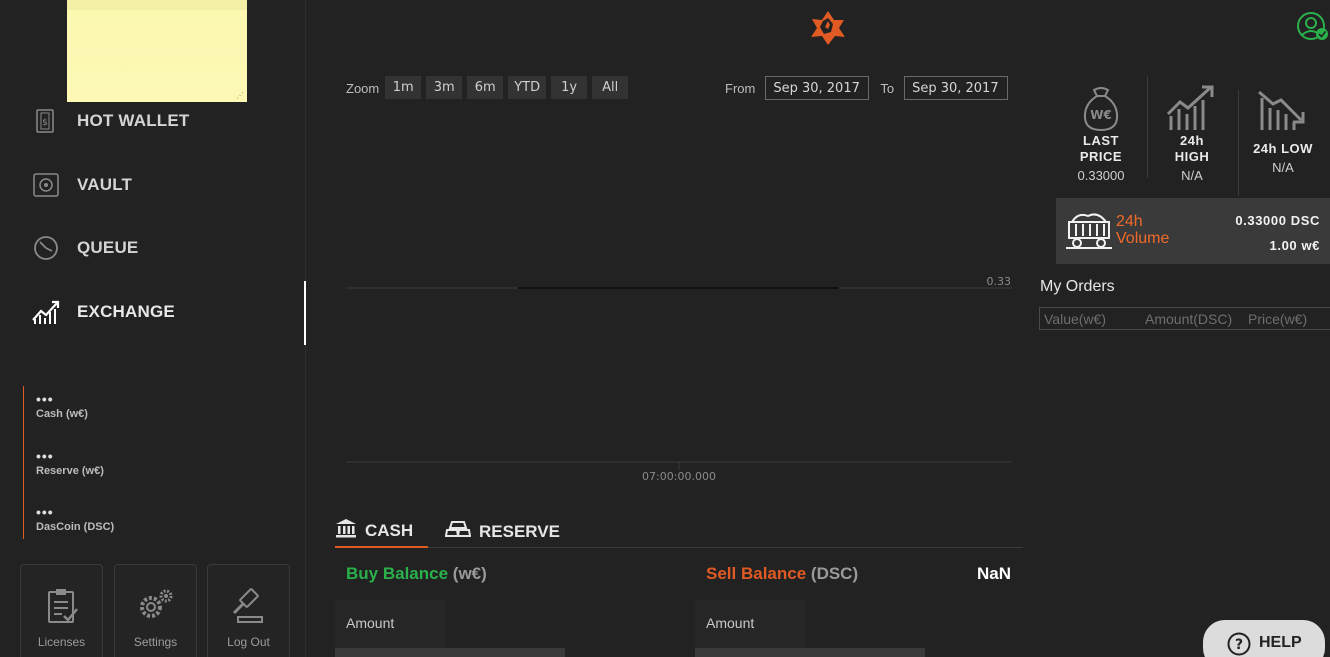 Image resolution: width=1330 pixels, height=657 pixels. I want to click on trade-tabs: CASH RESERVE, so click(679, 531).